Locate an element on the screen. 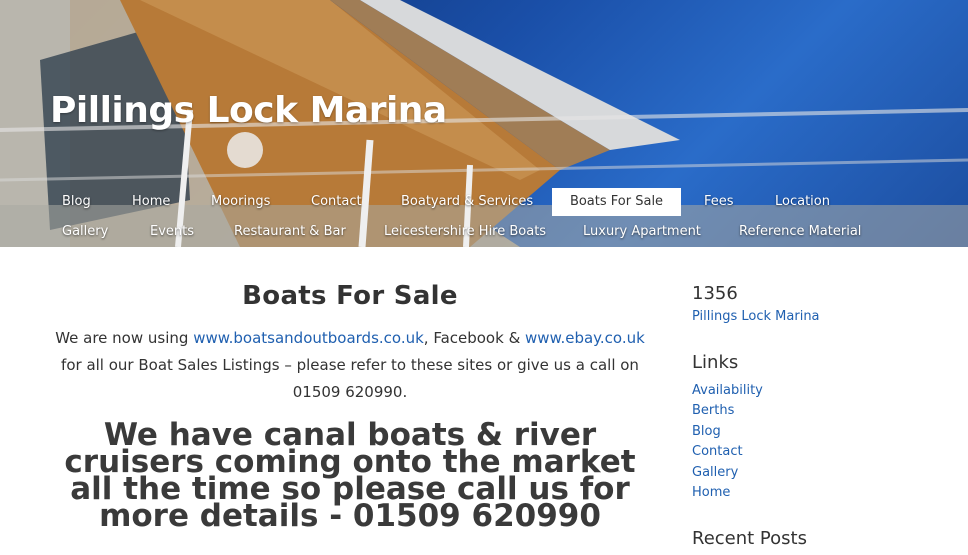 This screenshot has width=968, height=555. nav-item-gallery: Gallery is located at coordinates (85, 232).